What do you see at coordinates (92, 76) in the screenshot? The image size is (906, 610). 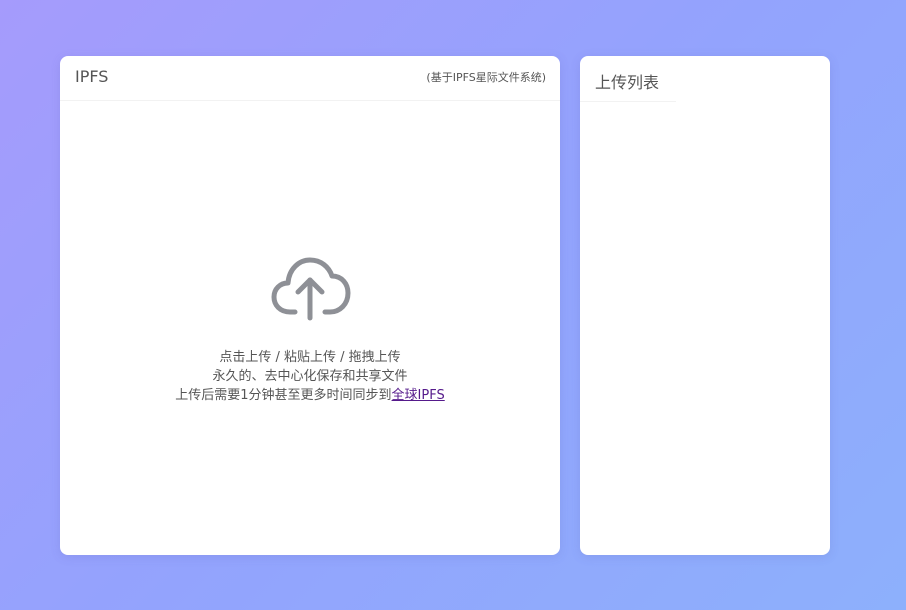 I see `upload-panel-title: IPFS` at bounding box center [92, 76].